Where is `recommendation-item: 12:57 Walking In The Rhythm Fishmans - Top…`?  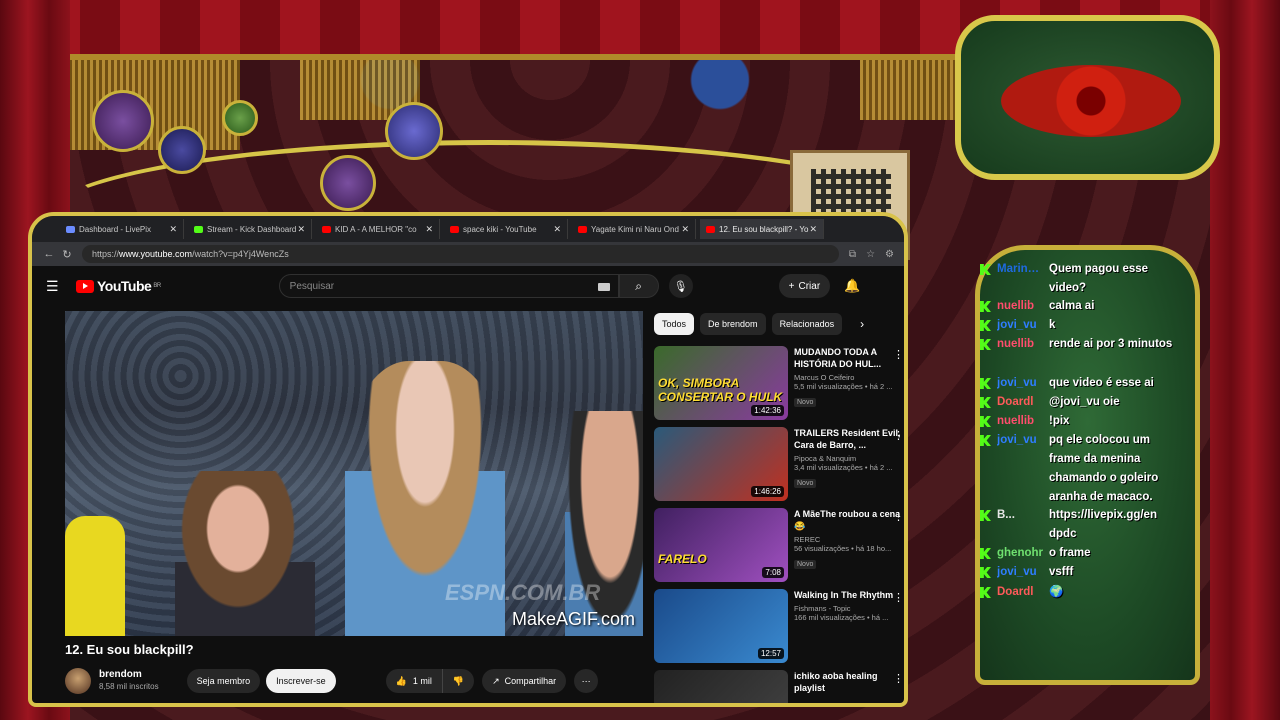 recommendation-item: 12:57 Walking In The Rhythm Fishmans - Top… is located at coordinates (779, 629).